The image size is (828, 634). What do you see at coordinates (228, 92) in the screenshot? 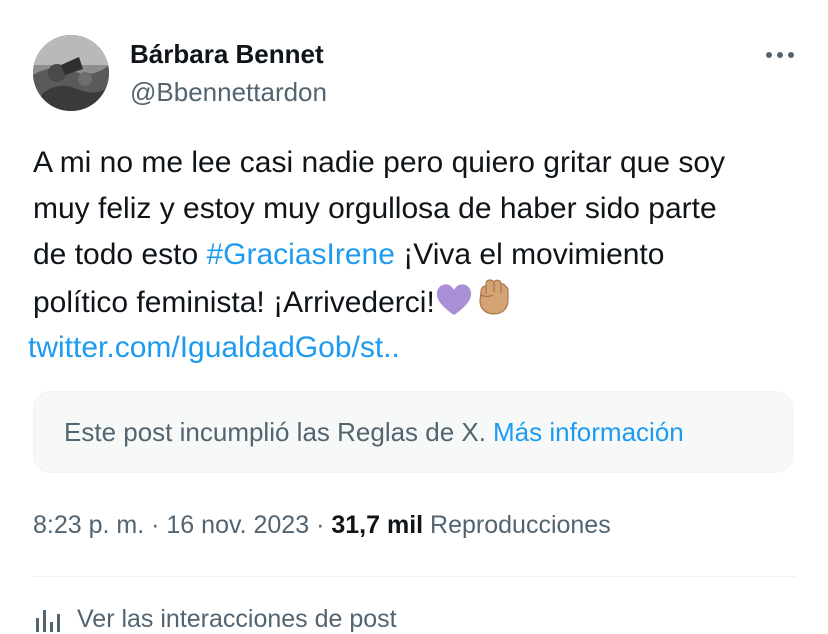
I see `author-handle: @Bbennettardon` at bounding box center [228, 92].